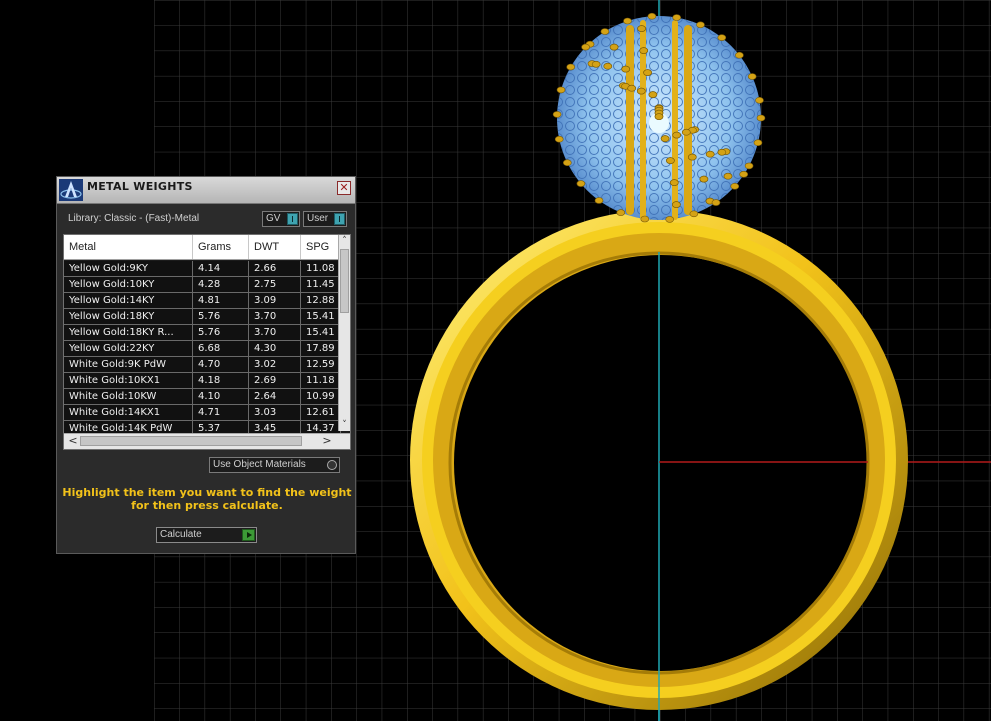 The width and height of the screenshot is (991, 721). Describe the element at coordinates (221, 380) in the screenshot. I see `cell-grams: 4.18` at that location.